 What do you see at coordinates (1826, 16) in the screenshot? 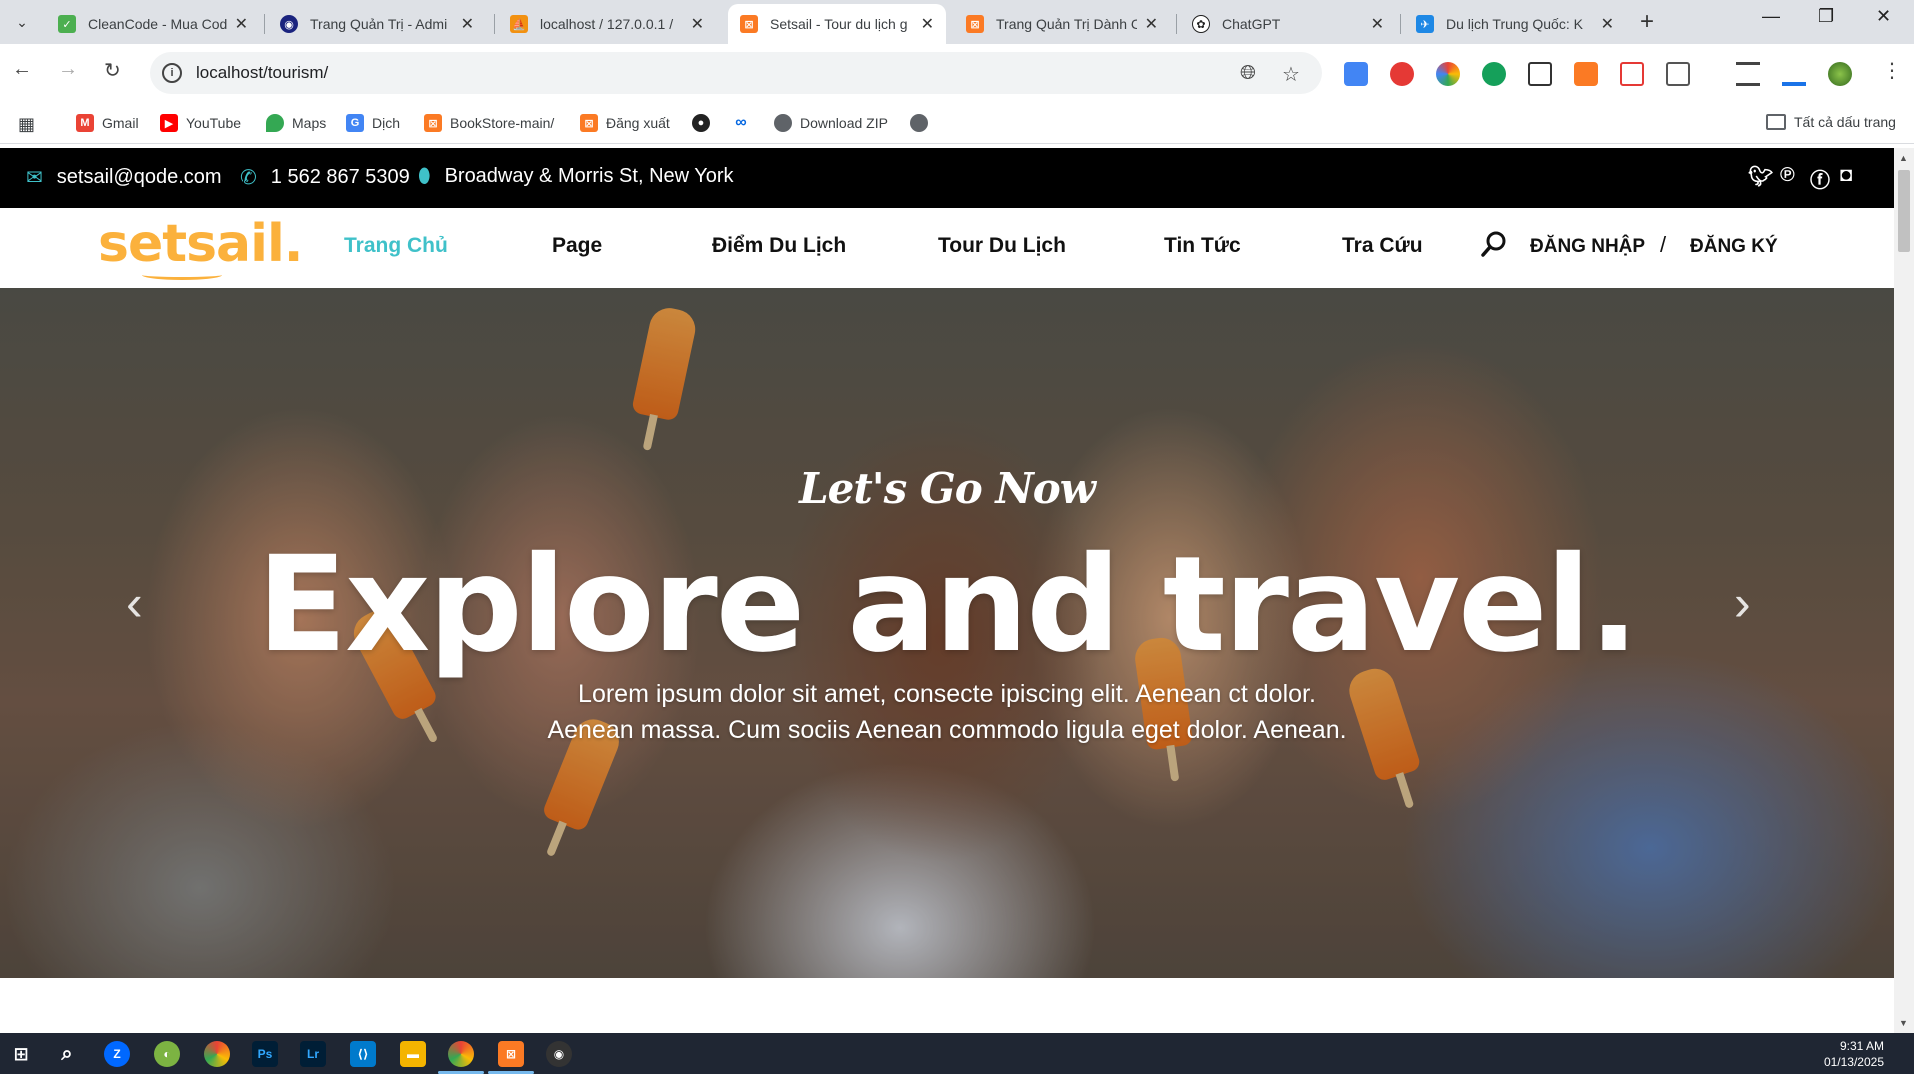
I see `restore-button: ❐` at bounding box center [1826, 16].